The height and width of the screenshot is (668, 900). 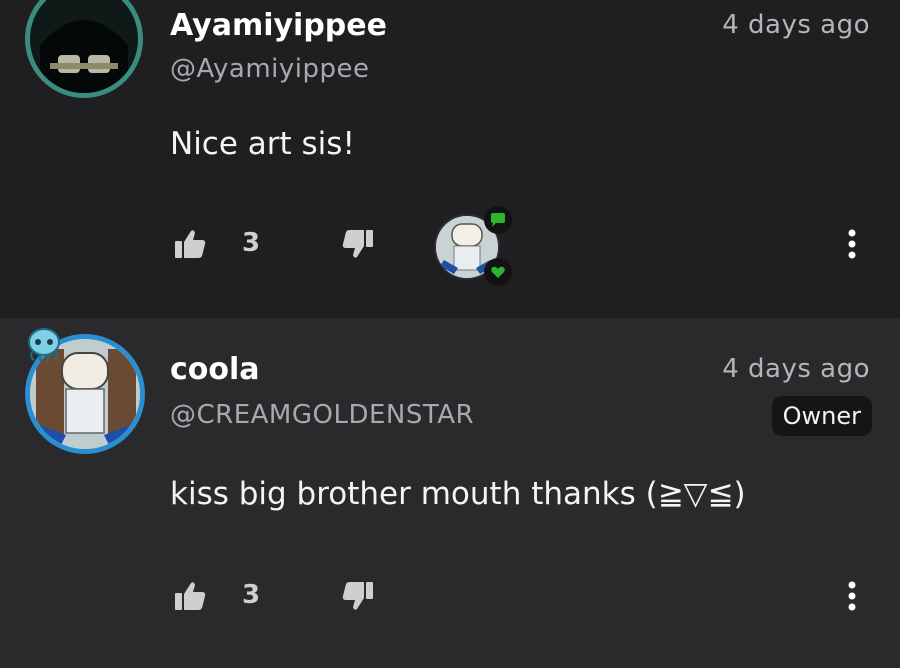 I want to click on creator-reply-indicator, so click(x=473, y=246).